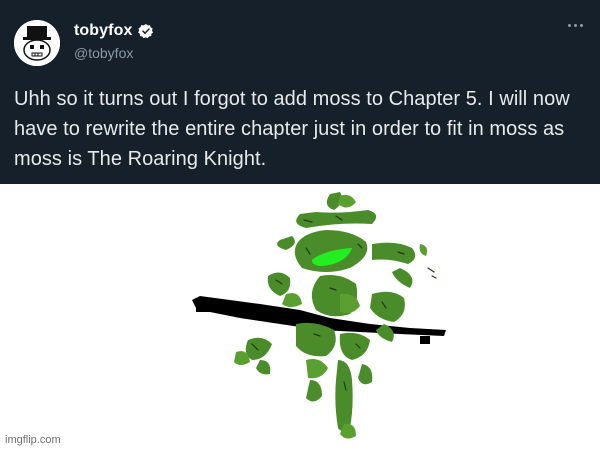  What do you see at coordinates (33, 440) in the screenshot?
I see `imgflip-watermark: imgflip.com` at bounding box center [33, 440].